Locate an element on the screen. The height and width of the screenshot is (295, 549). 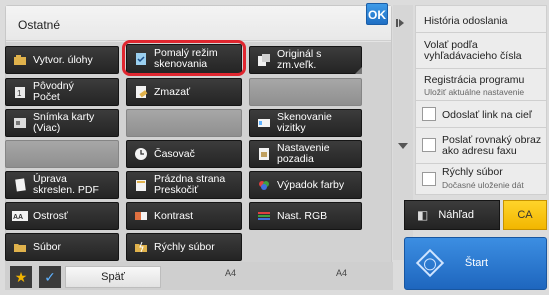
business-card-scan-icon is located at coordinates (264, 123).